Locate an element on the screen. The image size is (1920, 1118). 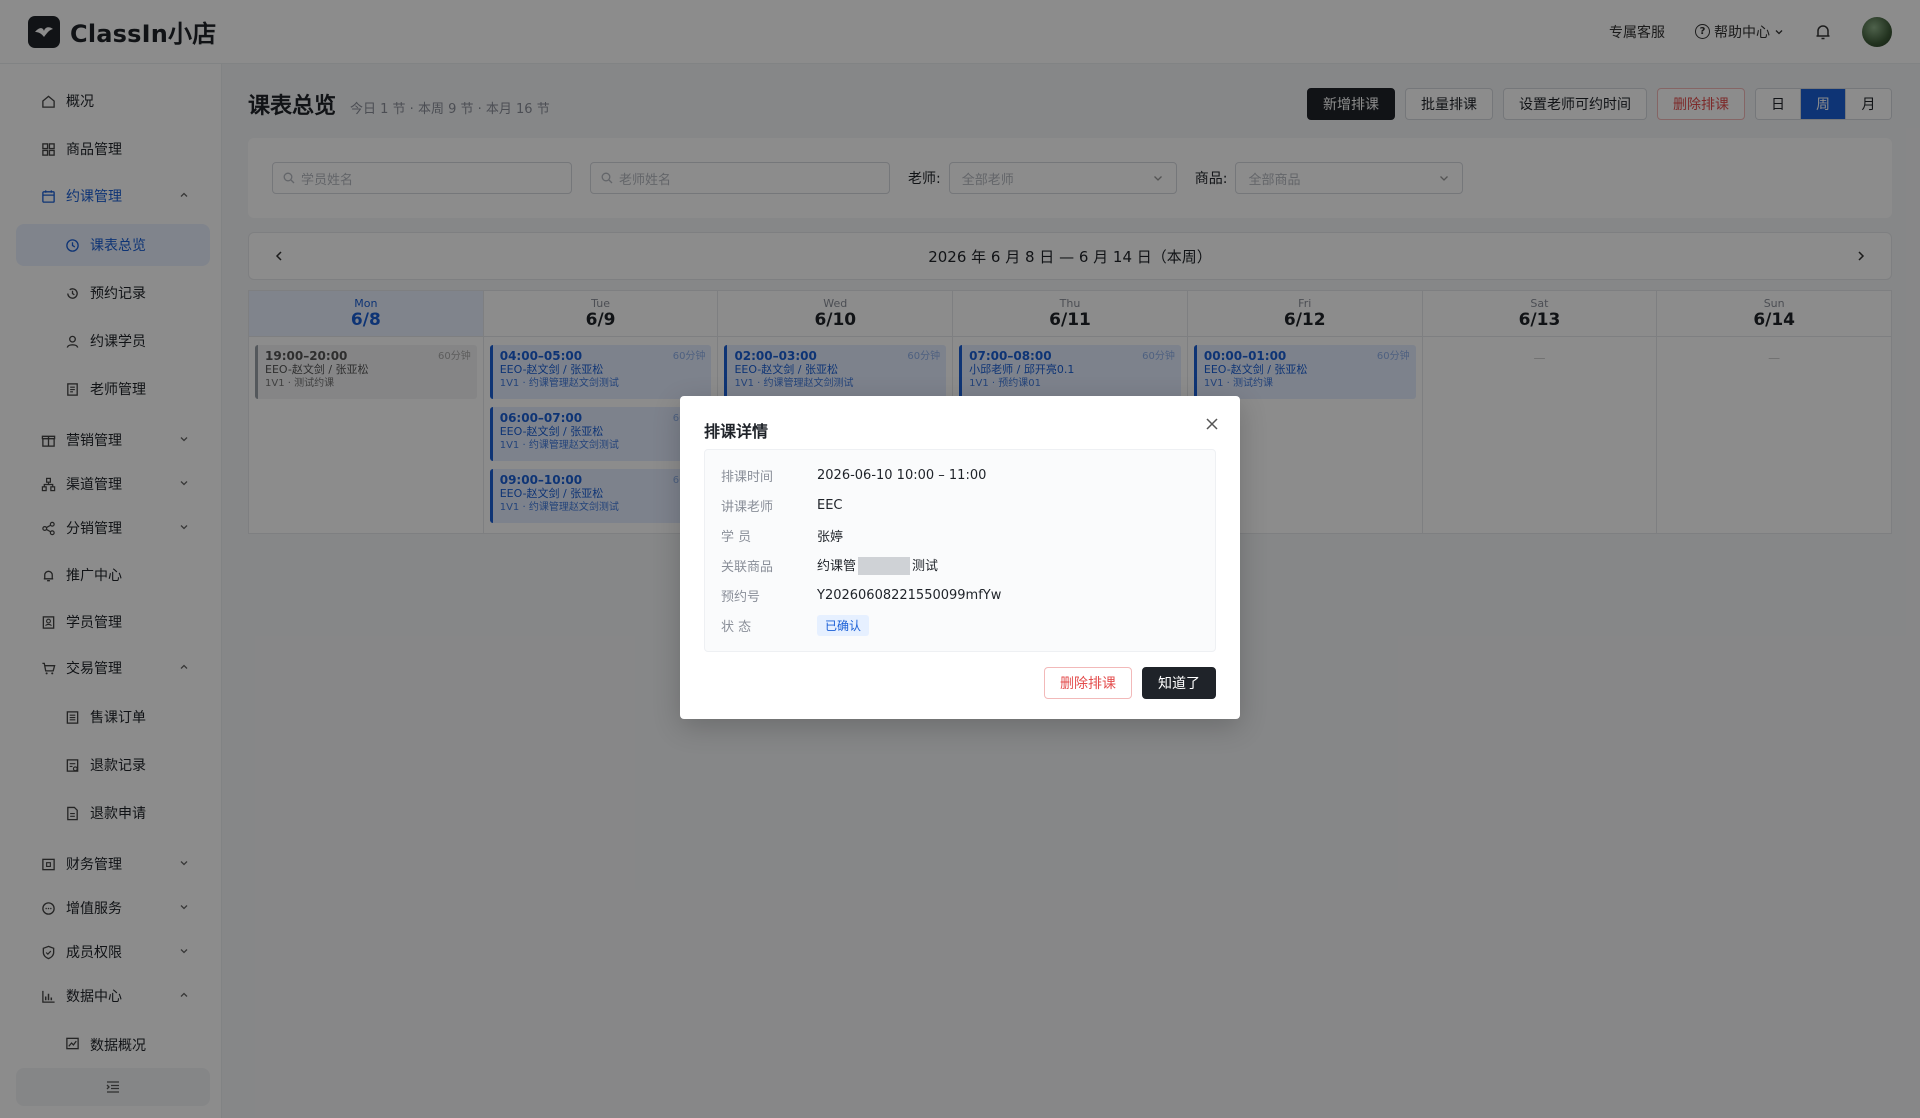
detail-key: 排课时间 is located at coordinates (747, 477).